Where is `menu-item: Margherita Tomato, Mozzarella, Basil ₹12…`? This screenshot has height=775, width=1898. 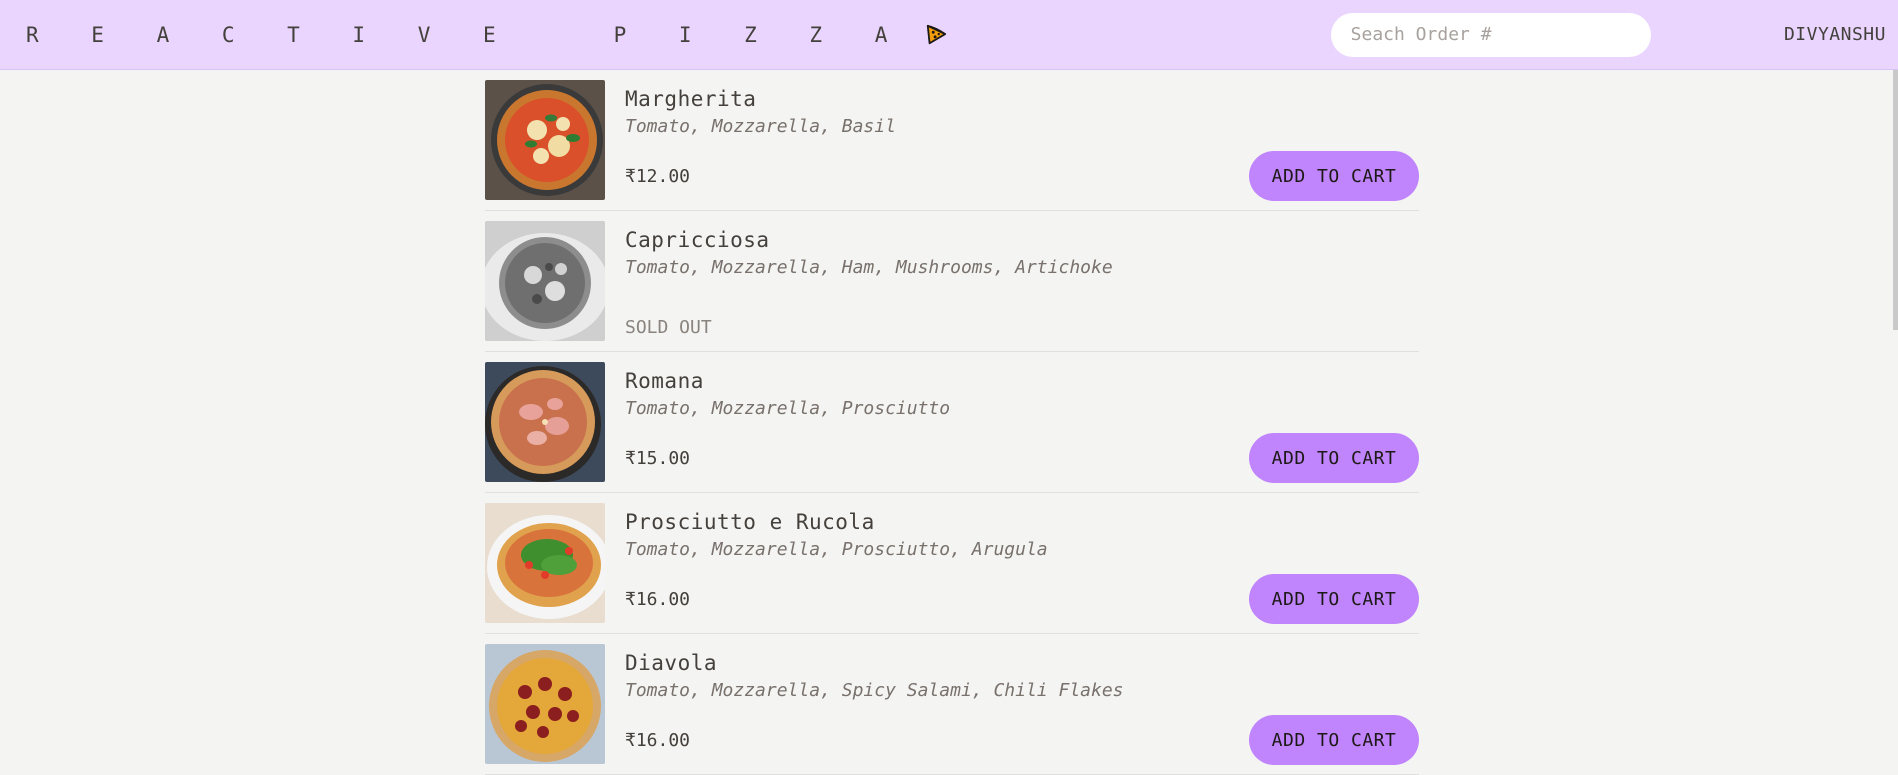
menu-item: Margherita Tomato, Mozzarella, Basil ₹12… is located at coordinates (952, 140).